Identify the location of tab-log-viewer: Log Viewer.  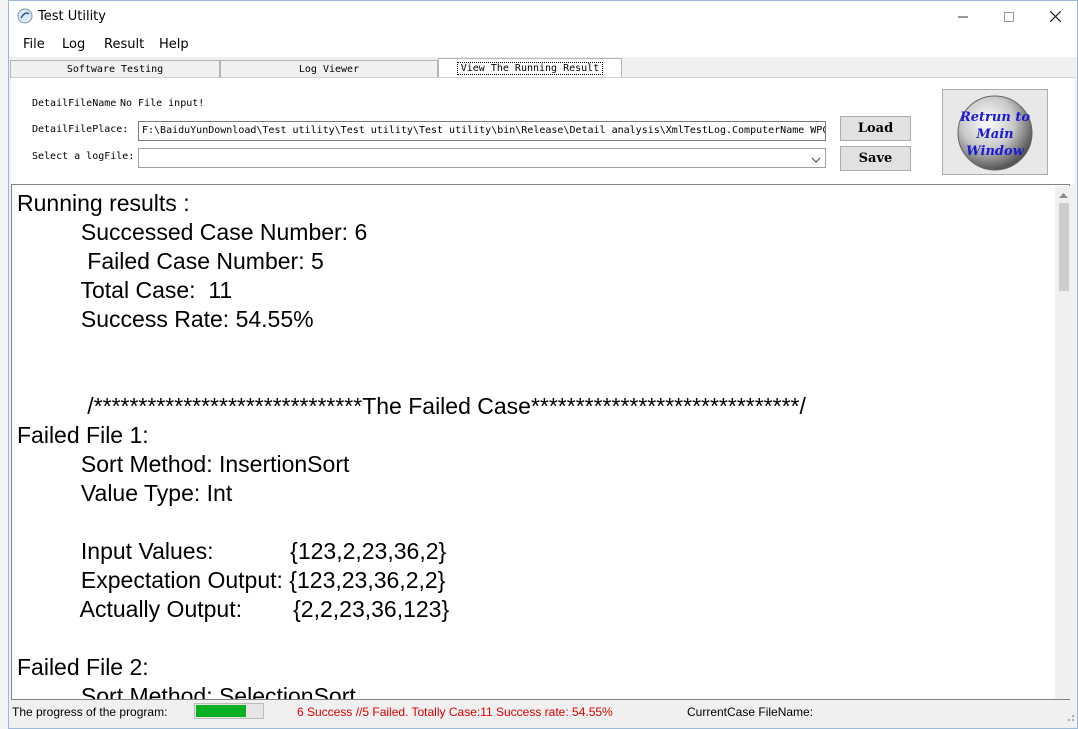
(329, 69).